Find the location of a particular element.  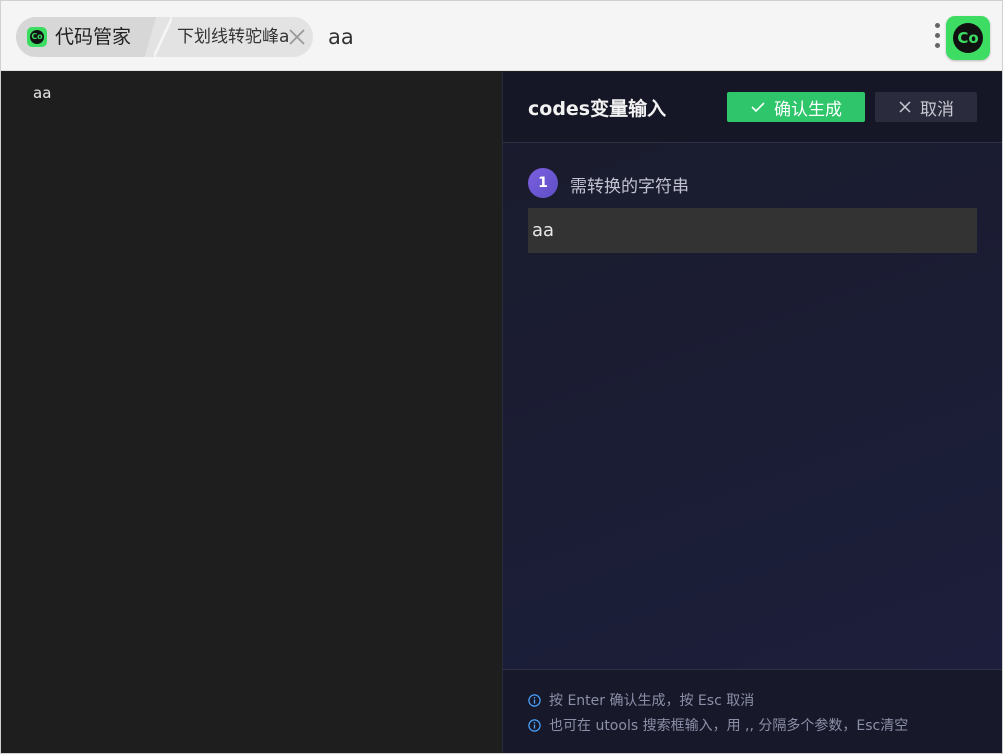

confirm-label: 确认生成 is located at coordinates (808, 109).